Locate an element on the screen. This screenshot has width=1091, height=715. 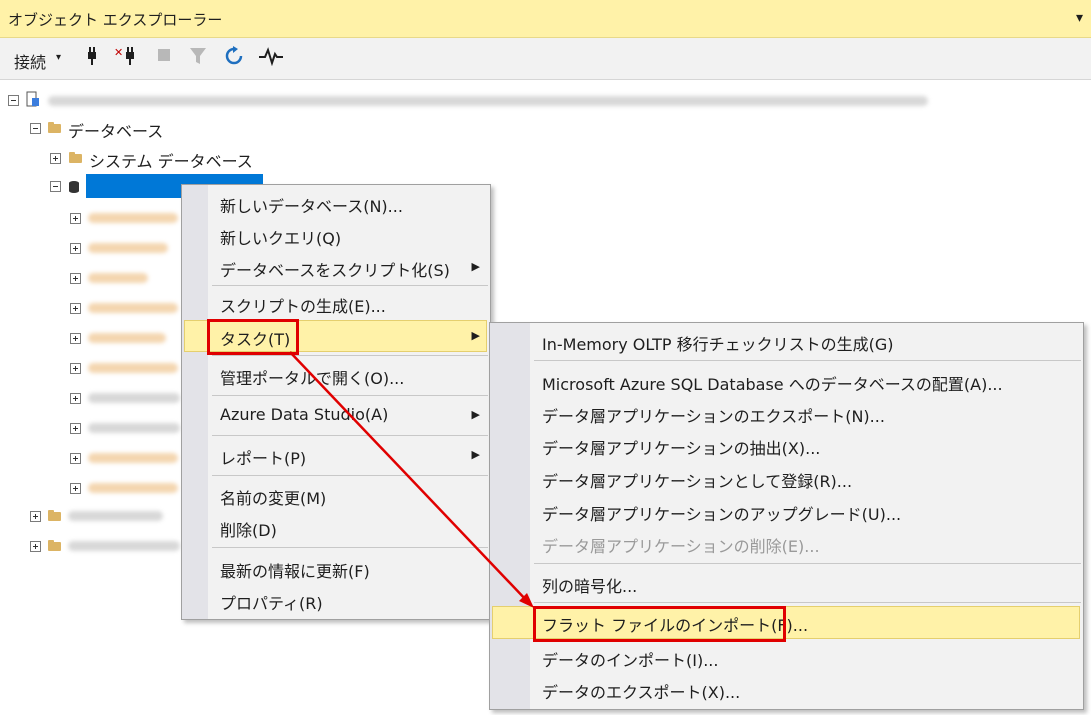
annotation-arrow is located at coordinates (411, 479).